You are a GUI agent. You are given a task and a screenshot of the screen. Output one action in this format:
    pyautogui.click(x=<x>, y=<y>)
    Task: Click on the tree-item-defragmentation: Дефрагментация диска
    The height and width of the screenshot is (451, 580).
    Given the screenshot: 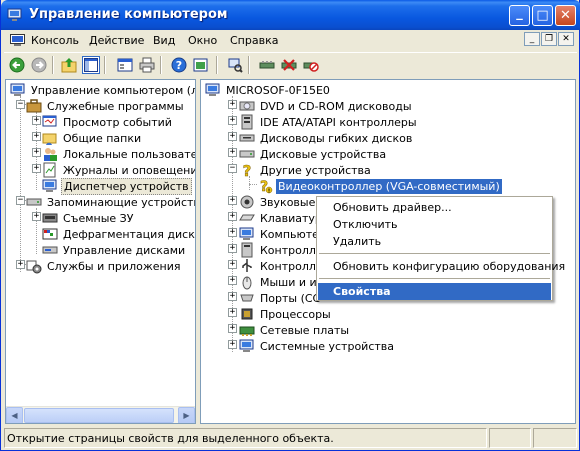 What is the action you would take?
    pyautogui.click(x=118, y=234)
    